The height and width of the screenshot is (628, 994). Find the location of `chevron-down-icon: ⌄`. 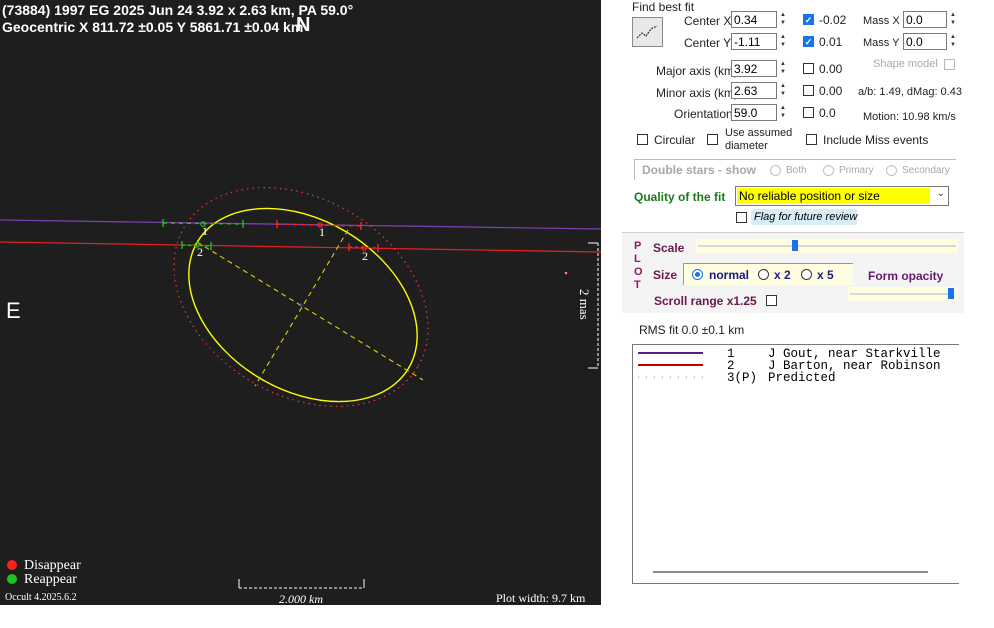

chevron-down-icon: ⌄ is located at coordinates (940, 193).